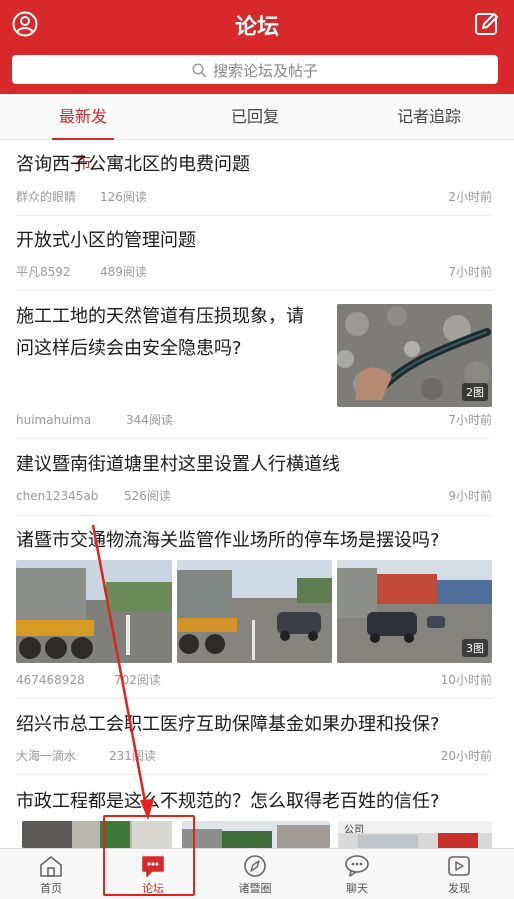 The image size is (514, 899). Describe the element at coordinates (199, 70) in the screenshot. I see `search-icon` at that location.